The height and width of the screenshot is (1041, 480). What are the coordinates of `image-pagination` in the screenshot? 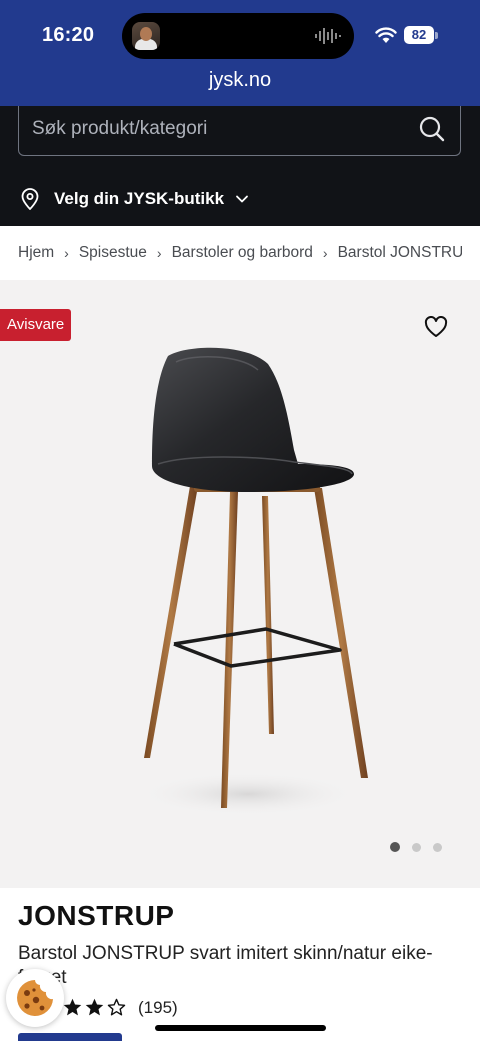 It's located at (416, 847).